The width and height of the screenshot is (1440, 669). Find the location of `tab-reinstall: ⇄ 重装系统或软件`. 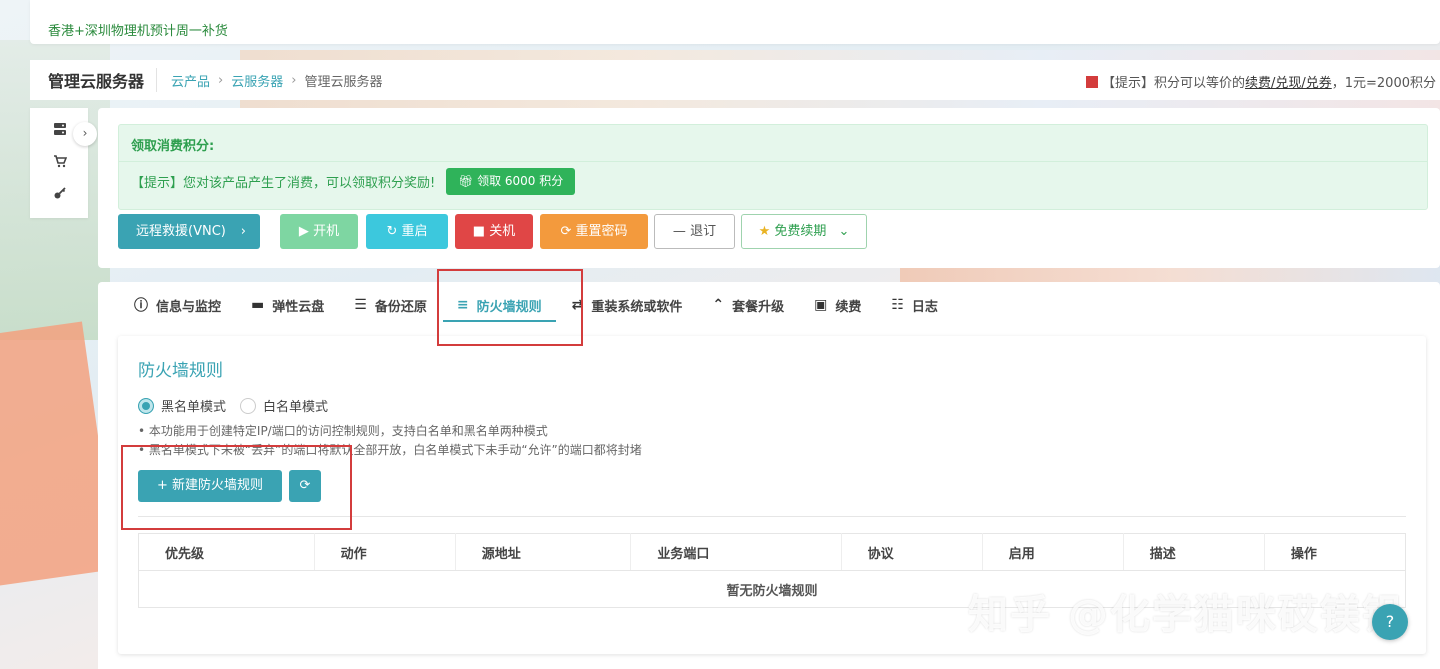

tab-reinstall: ⇄ 重装系统或软件 is located at coordinates (627, 305).